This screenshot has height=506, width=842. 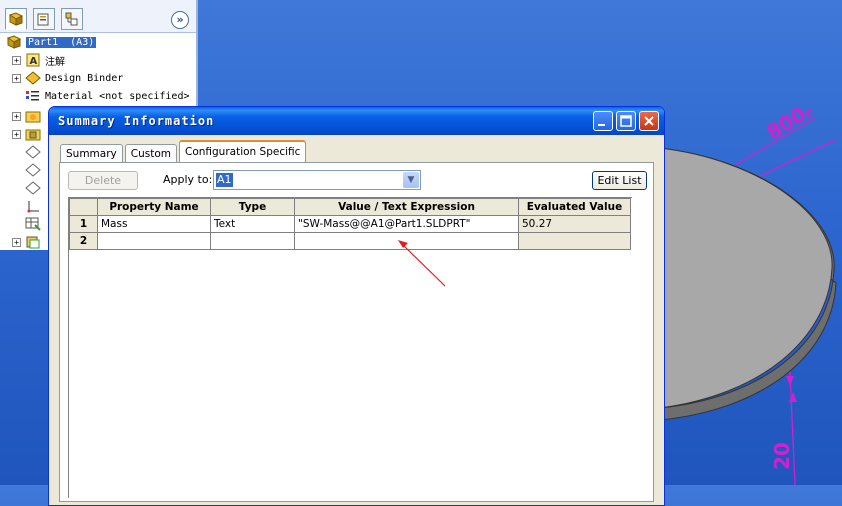 I want to click on type-cell, so click(x=252, y=241).